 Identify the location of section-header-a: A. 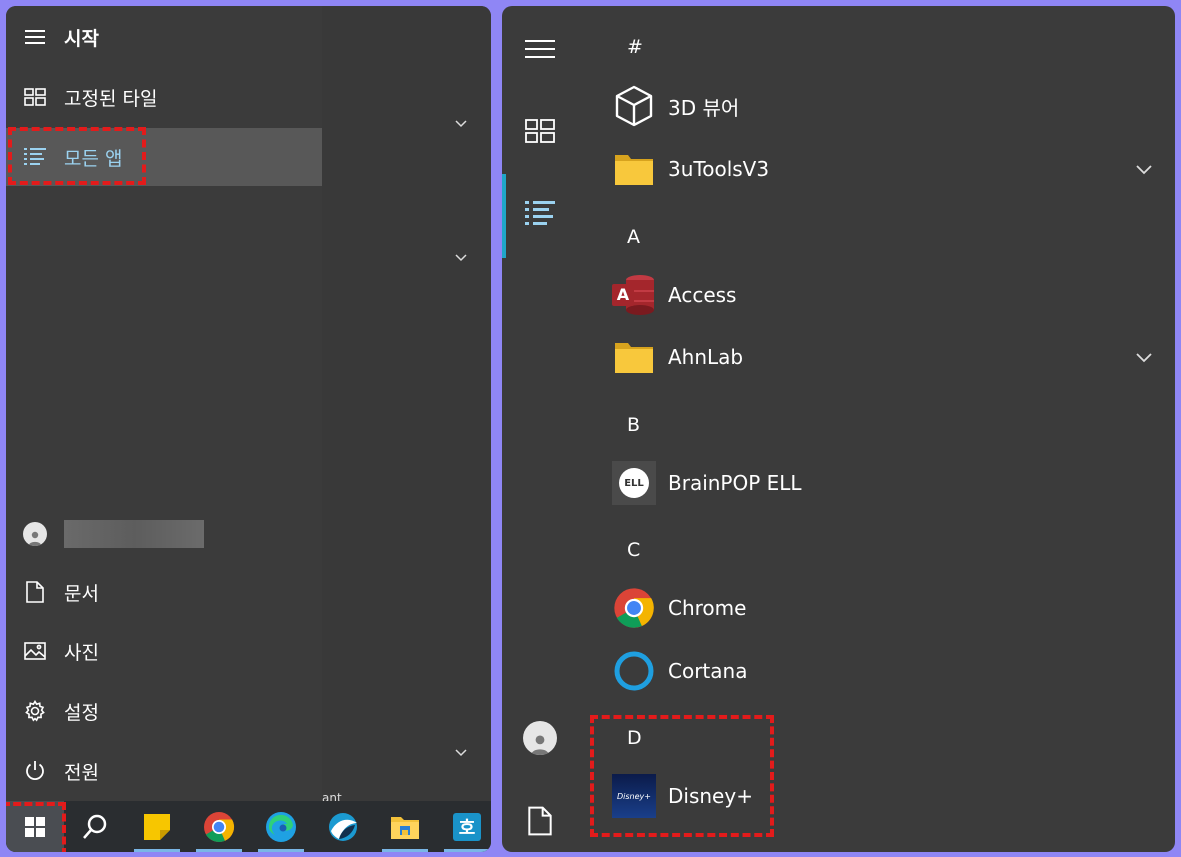
(633, 237).